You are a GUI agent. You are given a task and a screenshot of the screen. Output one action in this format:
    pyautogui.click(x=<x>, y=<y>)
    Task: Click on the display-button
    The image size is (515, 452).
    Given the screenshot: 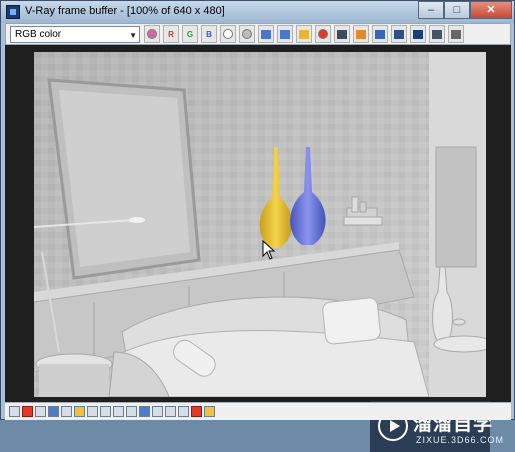 What is the action you would take?
    pyautogui.click(x=418, y=34)
    